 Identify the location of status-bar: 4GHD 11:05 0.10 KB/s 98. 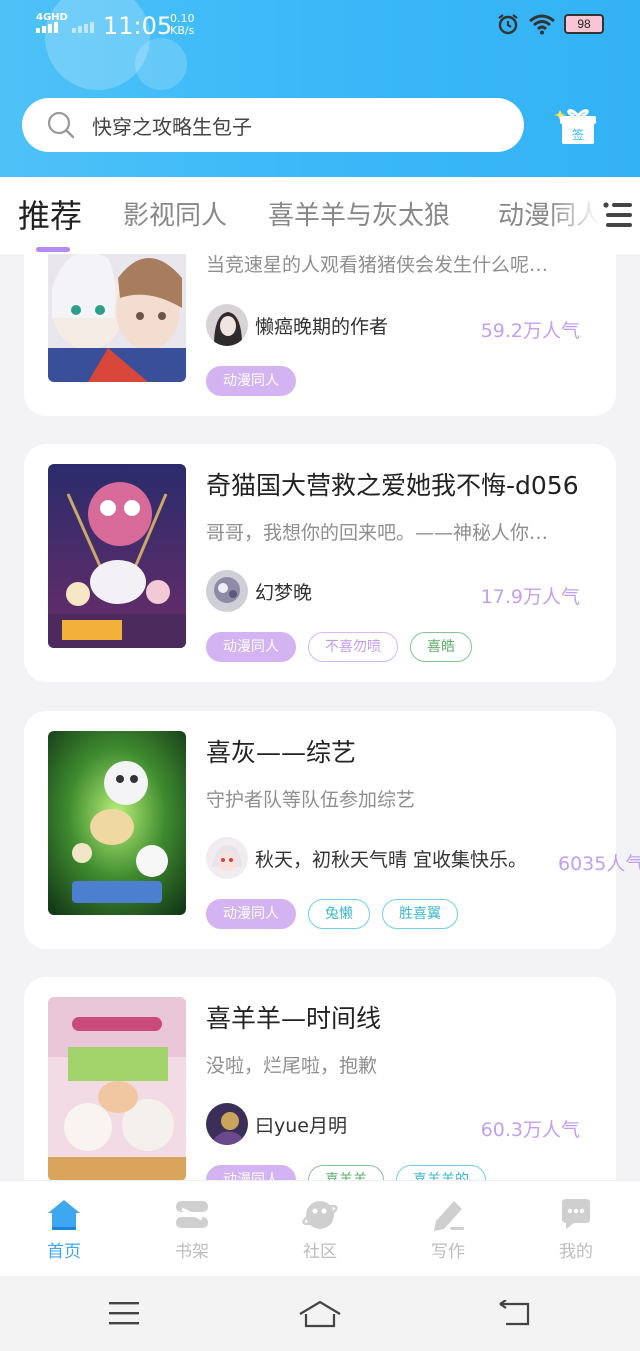
(320, 25).